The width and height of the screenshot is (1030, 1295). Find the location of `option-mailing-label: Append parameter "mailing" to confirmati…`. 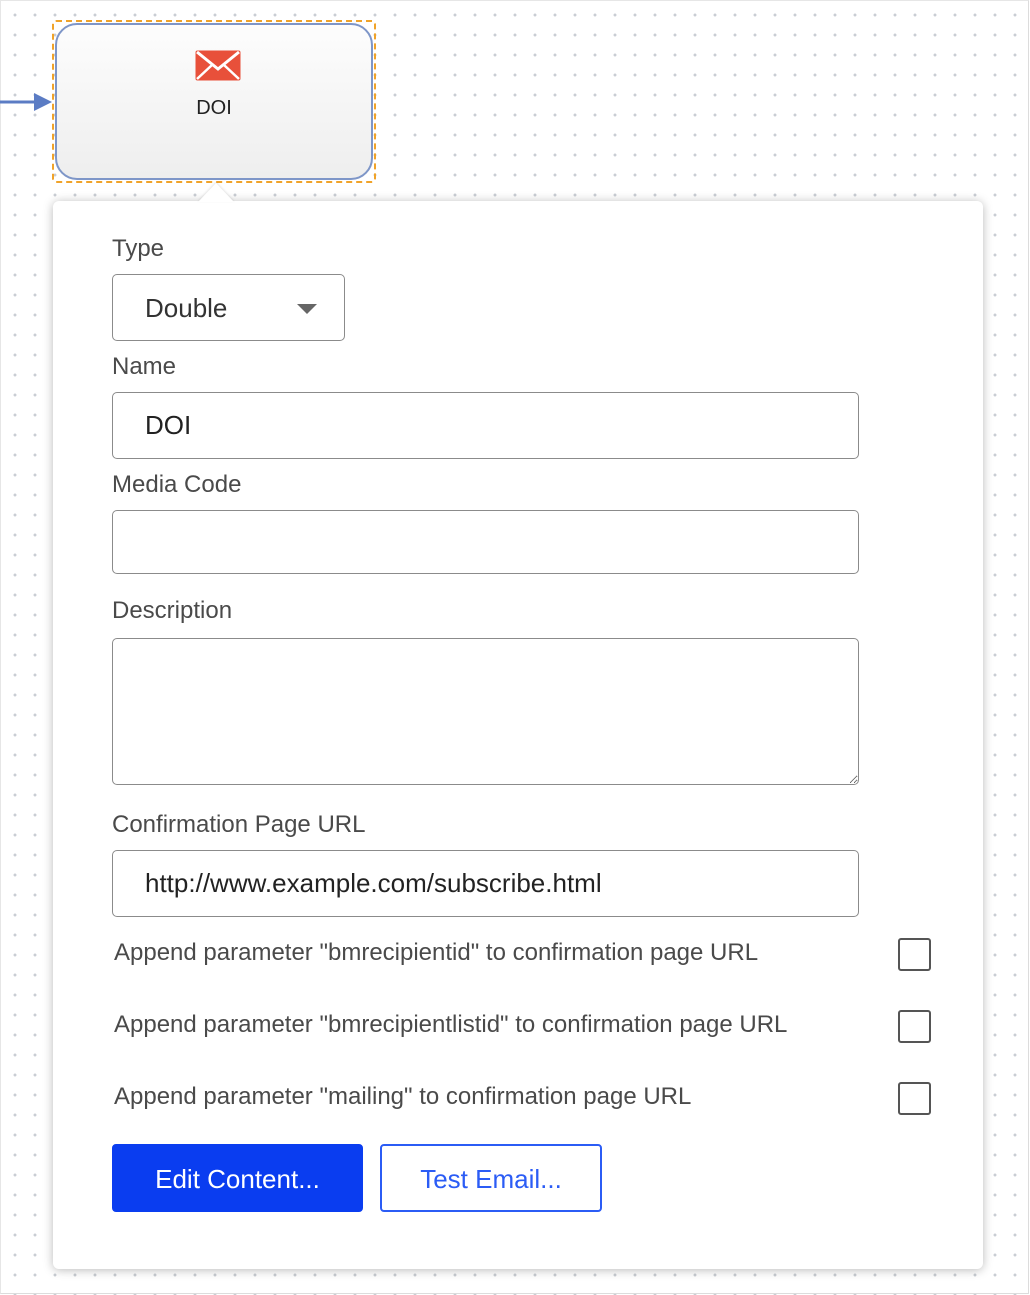

option-mailing-label: Append parameter "mailing" to confirmati… is located at coordinates (403, 1096).